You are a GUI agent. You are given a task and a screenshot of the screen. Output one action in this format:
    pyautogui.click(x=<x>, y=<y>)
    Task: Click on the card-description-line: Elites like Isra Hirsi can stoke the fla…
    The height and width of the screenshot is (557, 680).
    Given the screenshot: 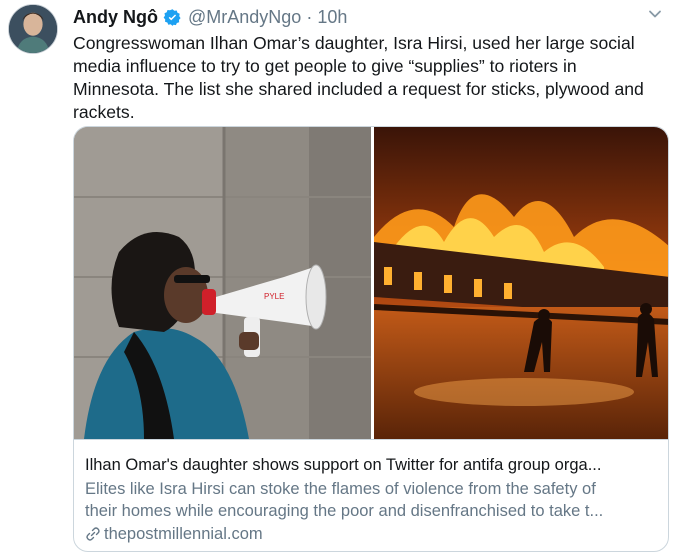 What is the action you would take?
    pyautogui.click(x=340, y=489)
    